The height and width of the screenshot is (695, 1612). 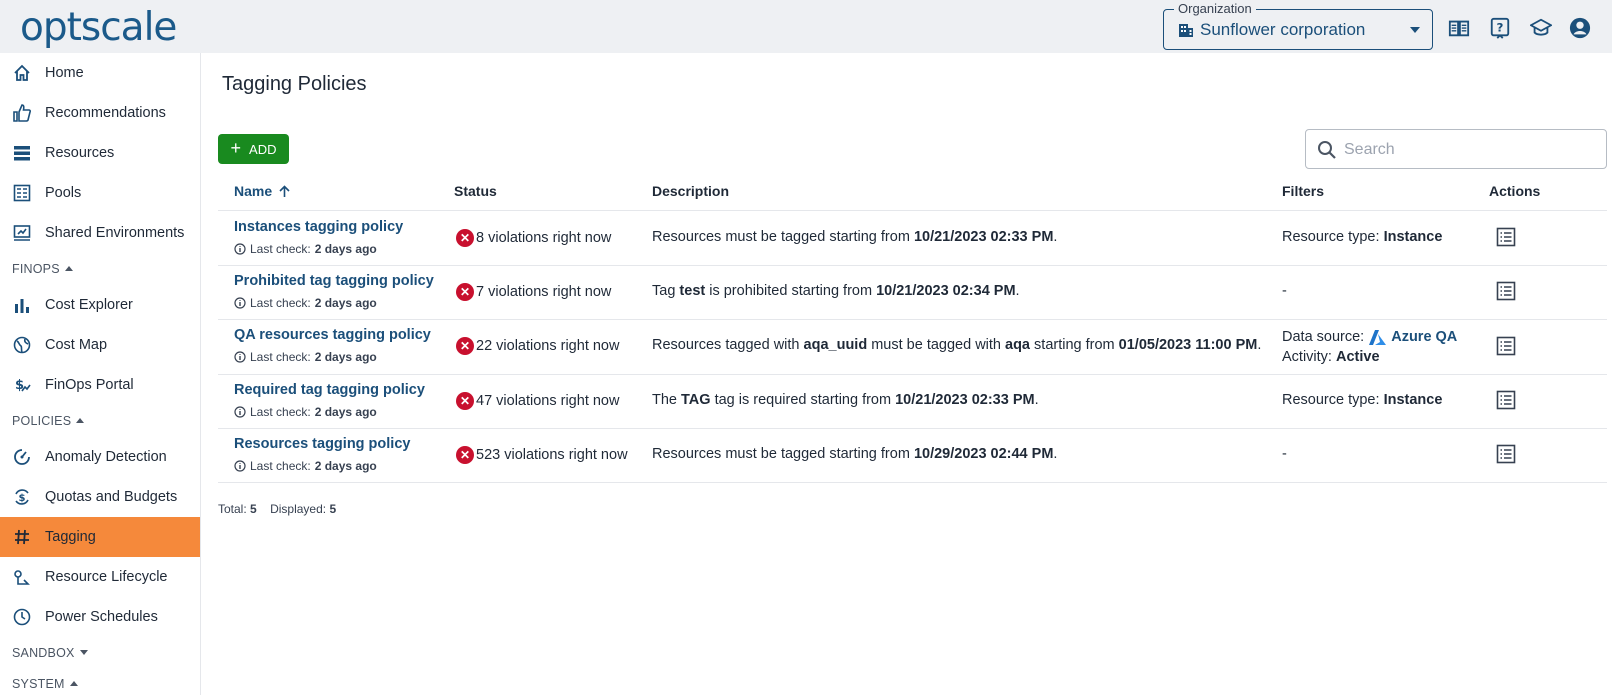 What do you see at coordinates (100, 73) in the screenshot?
I see `sidebar-item-home: Home` at bounding box center [100, 73].